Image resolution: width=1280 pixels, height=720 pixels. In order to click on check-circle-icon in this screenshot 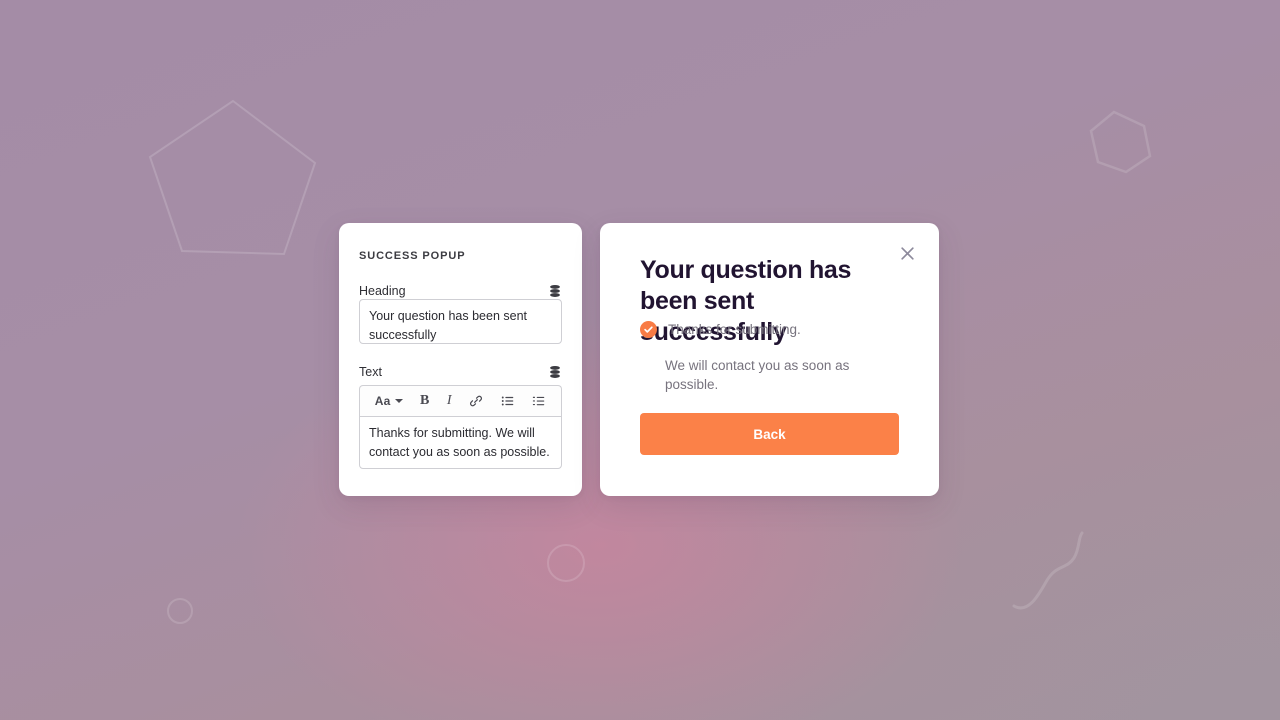, I will do `click(648, 329)`.